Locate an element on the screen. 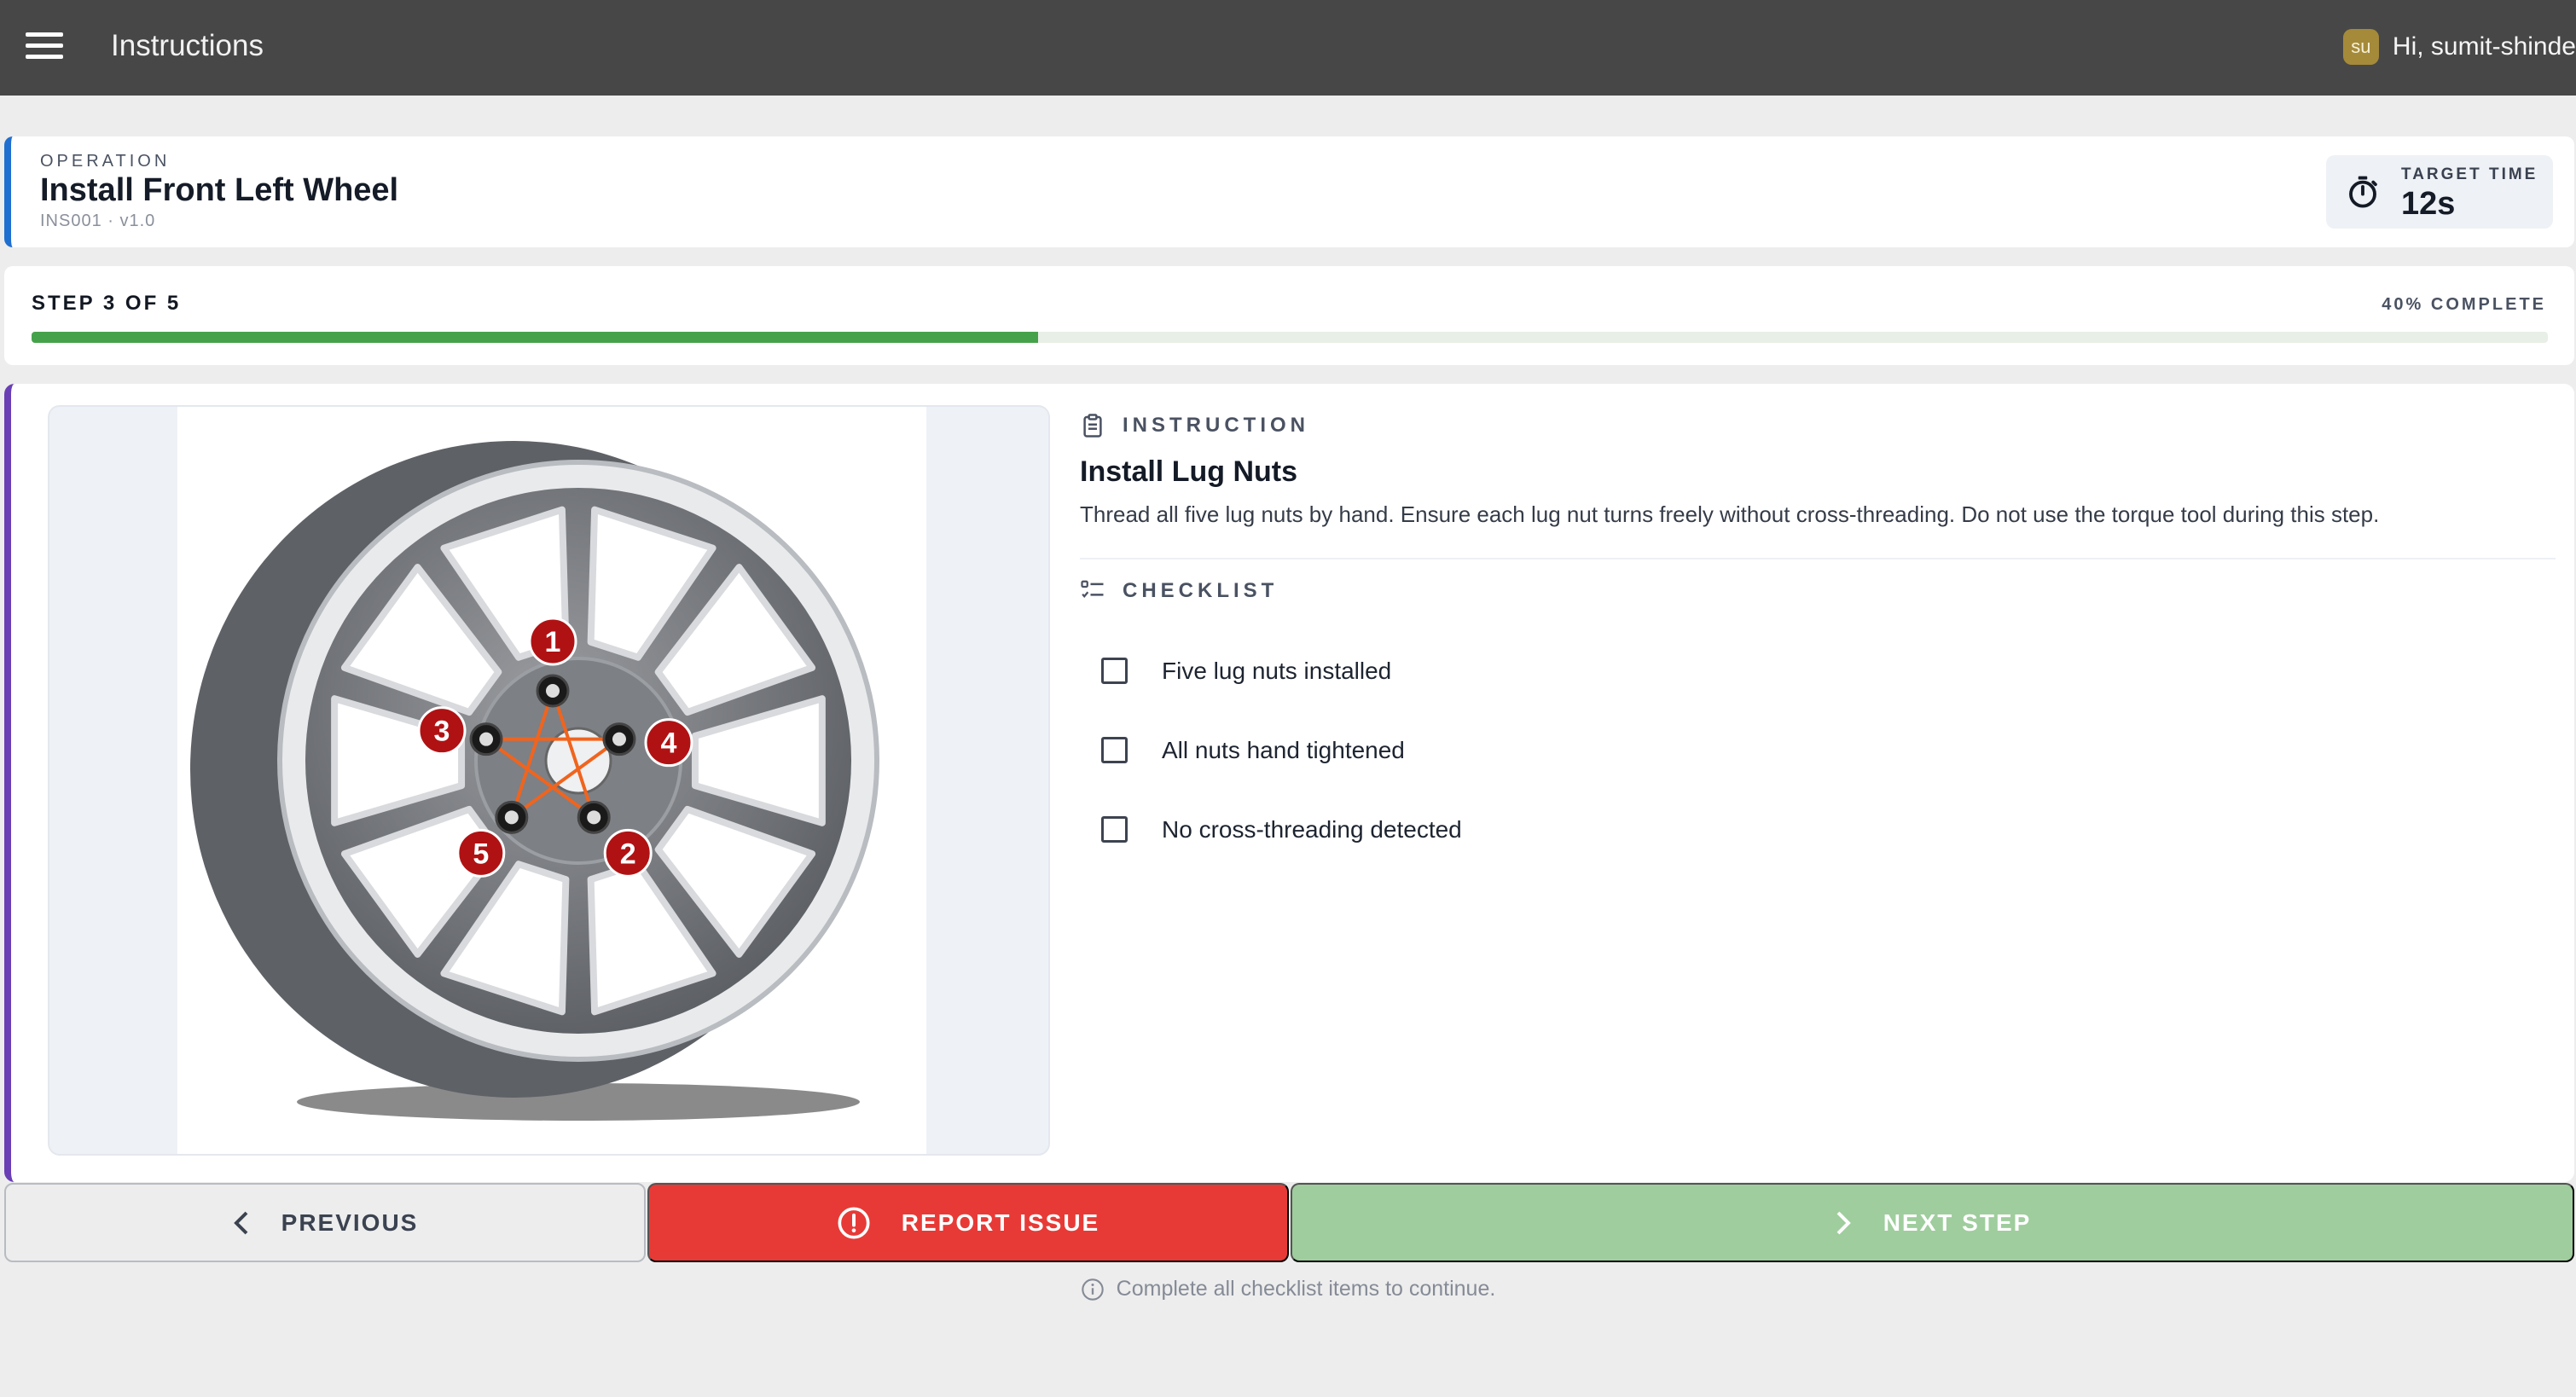  wheel-diagram-svg: 1 2 3 4 5 is located at coordinates (534, 781).